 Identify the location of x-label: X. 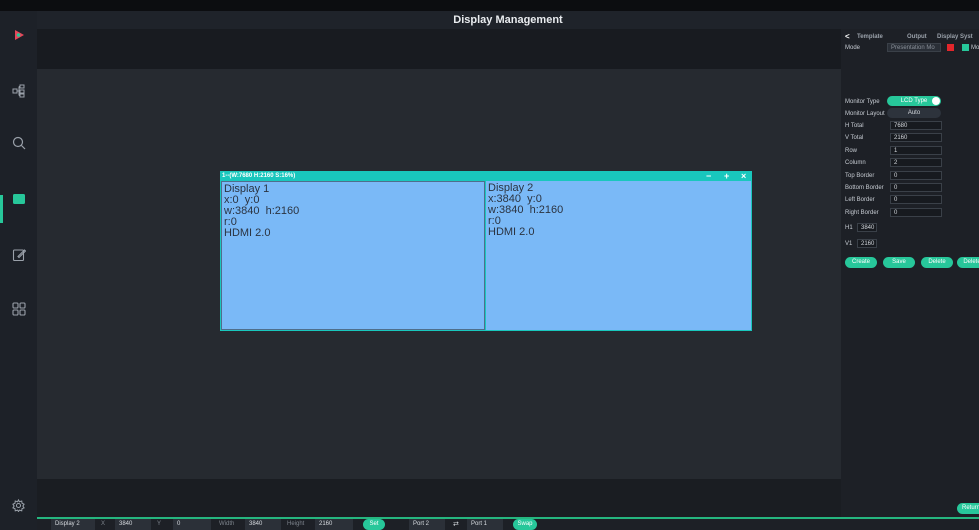
(103, 524).